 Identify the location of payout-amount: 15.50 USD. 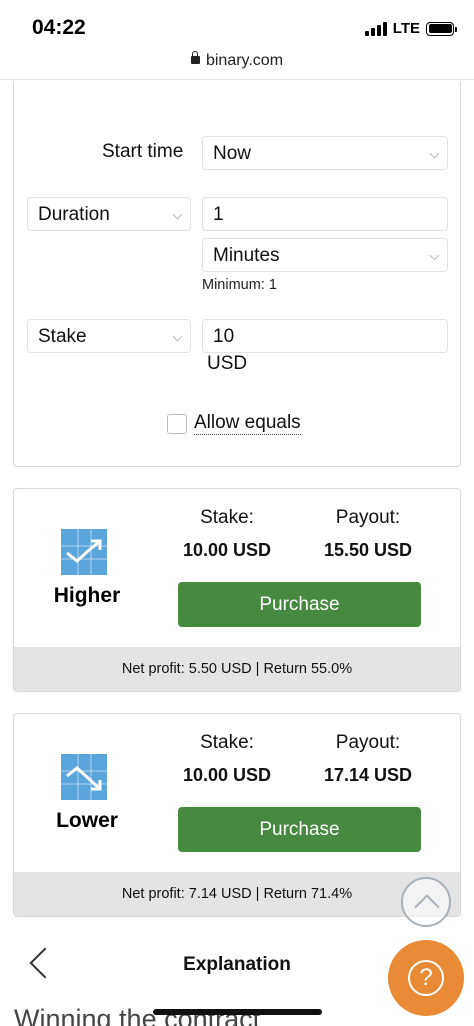
(368, 550).